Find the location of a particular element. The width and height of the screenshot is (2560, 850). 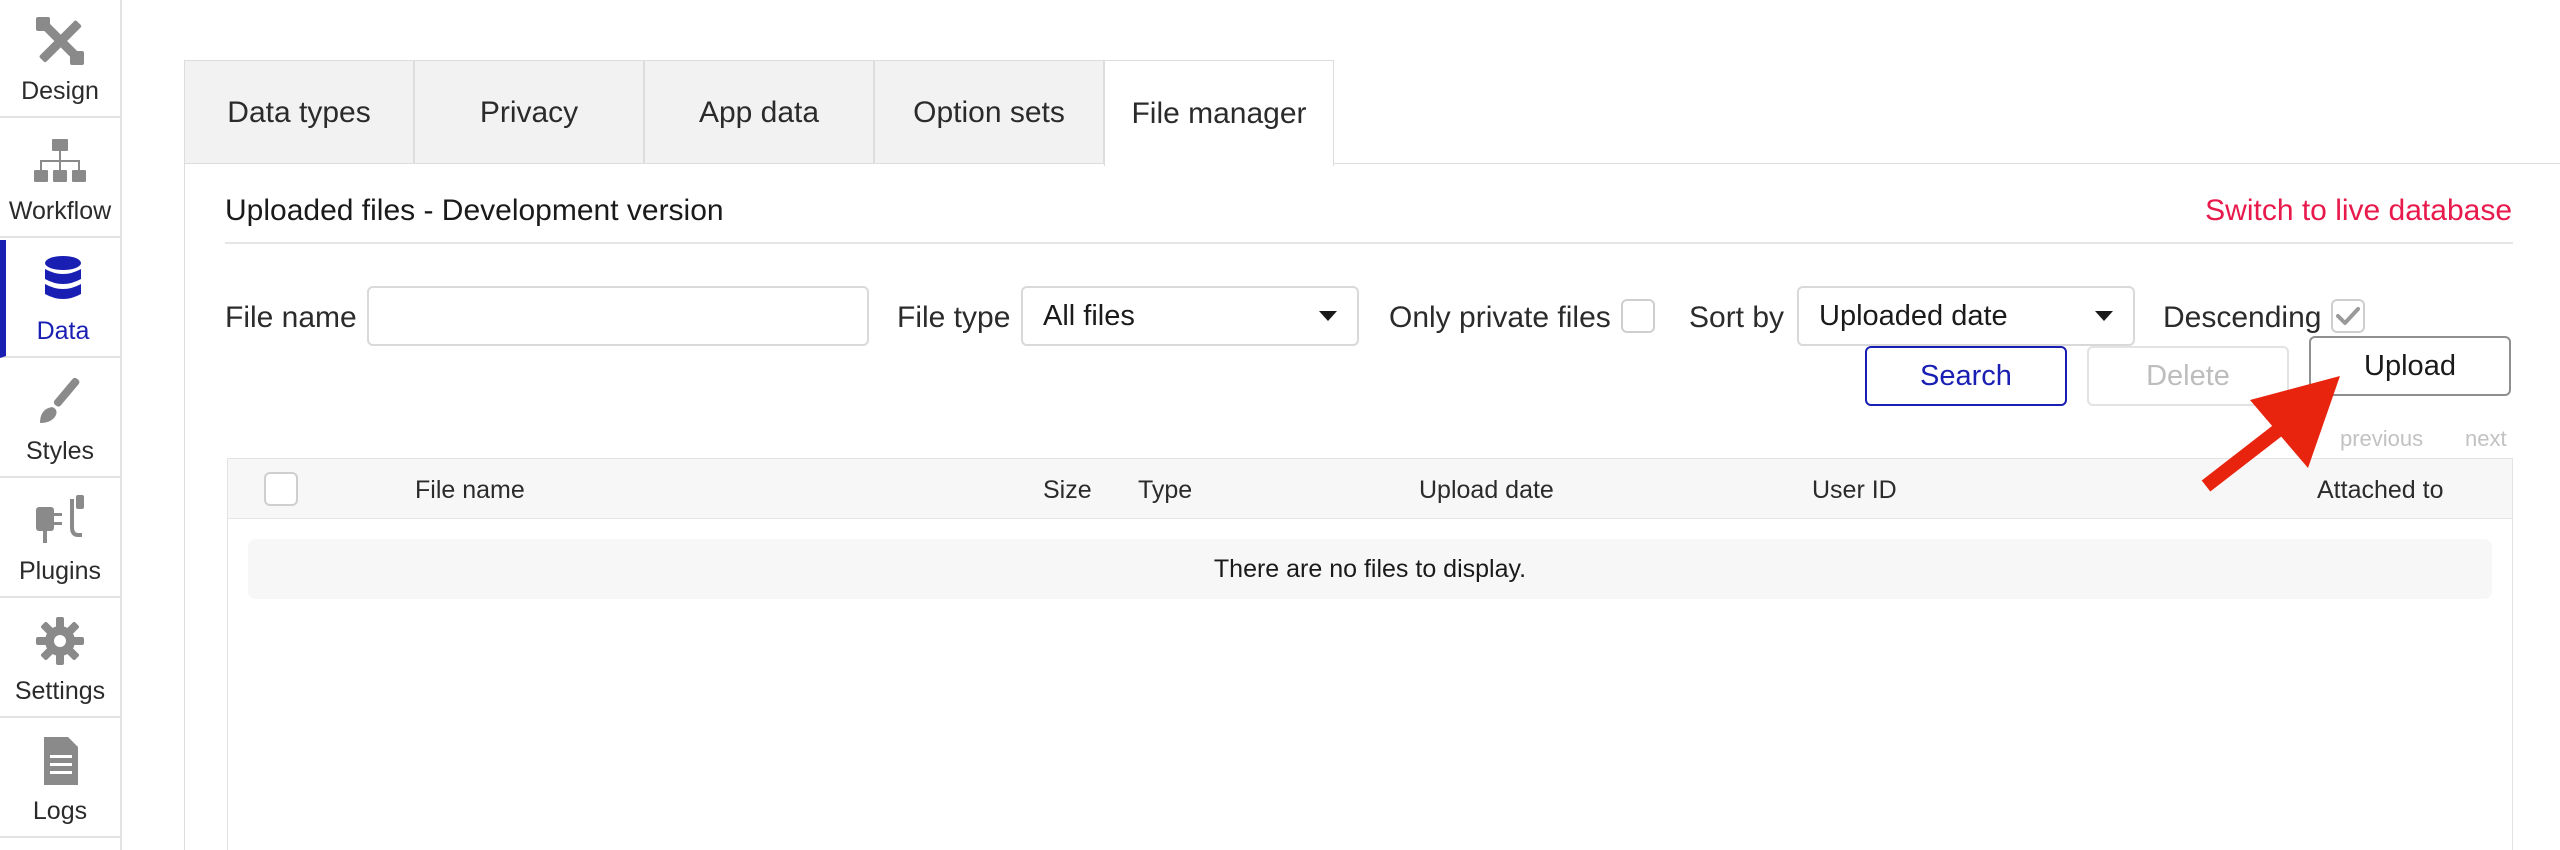

empty-state-message: There are no files to display. is located at coordinates (1370, 569).